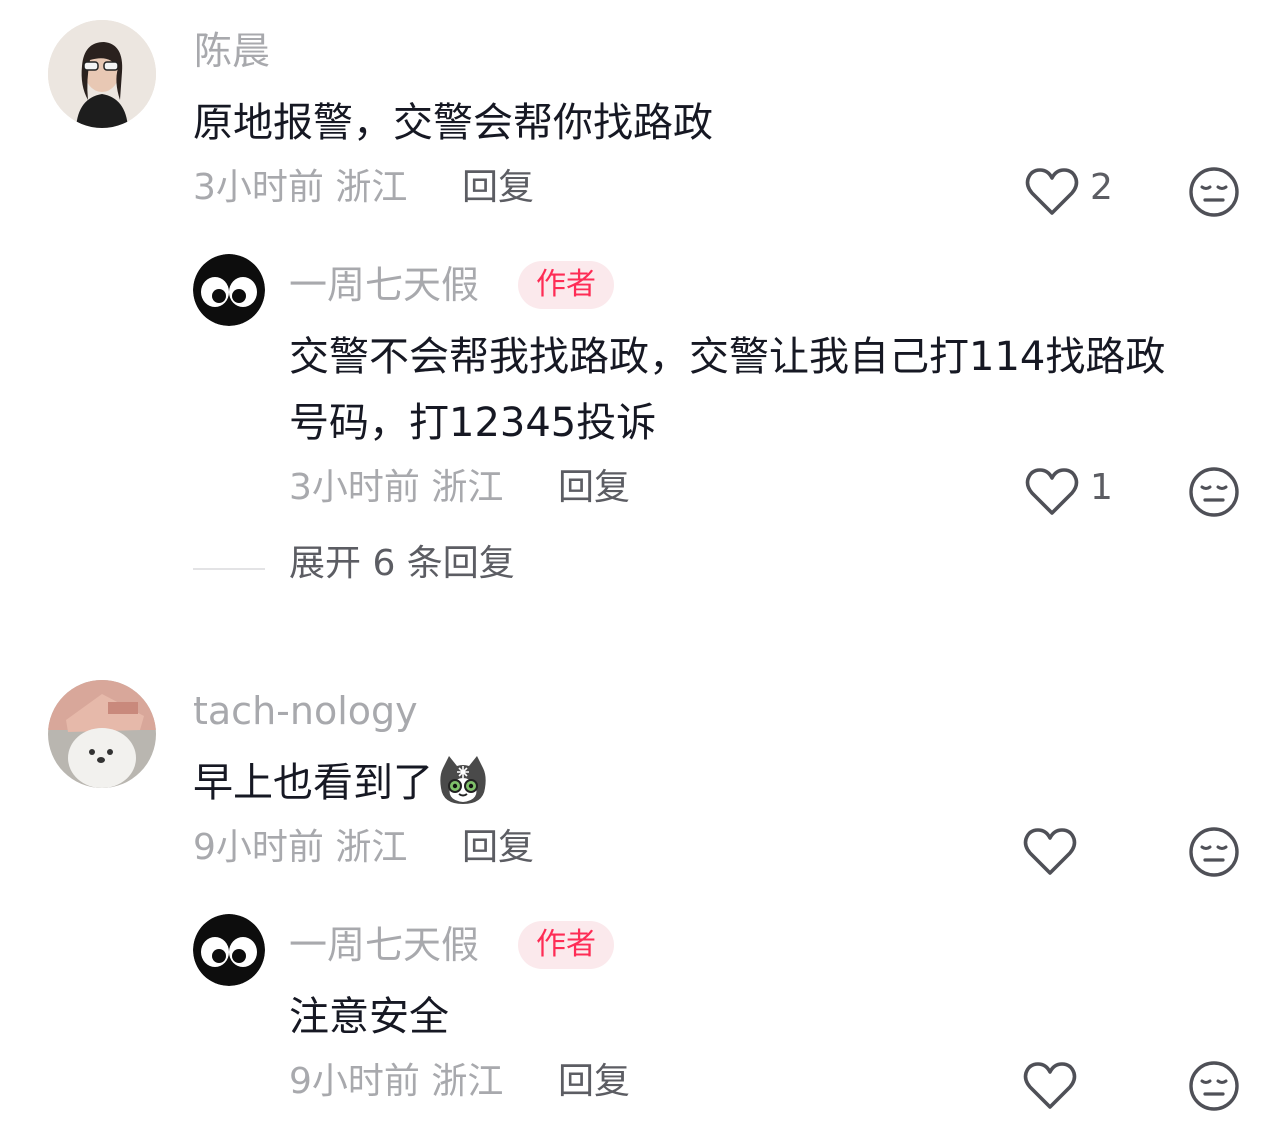 This screenshot has width=1282, height=1138. Describe the element at coordinates (369, 1017) in the screenshot. I see `reply-text: 注意安全` at that location.